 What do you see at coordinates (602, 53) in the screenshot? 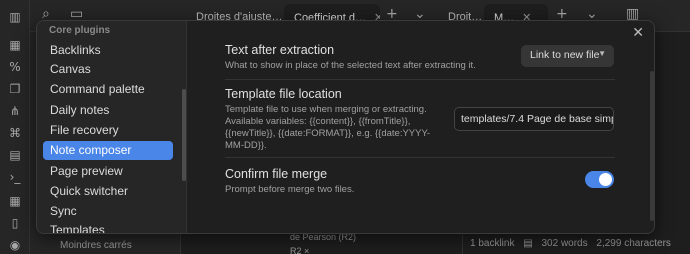
I see `chevron-down-icon: ▼` at bounding box center [602, 53].